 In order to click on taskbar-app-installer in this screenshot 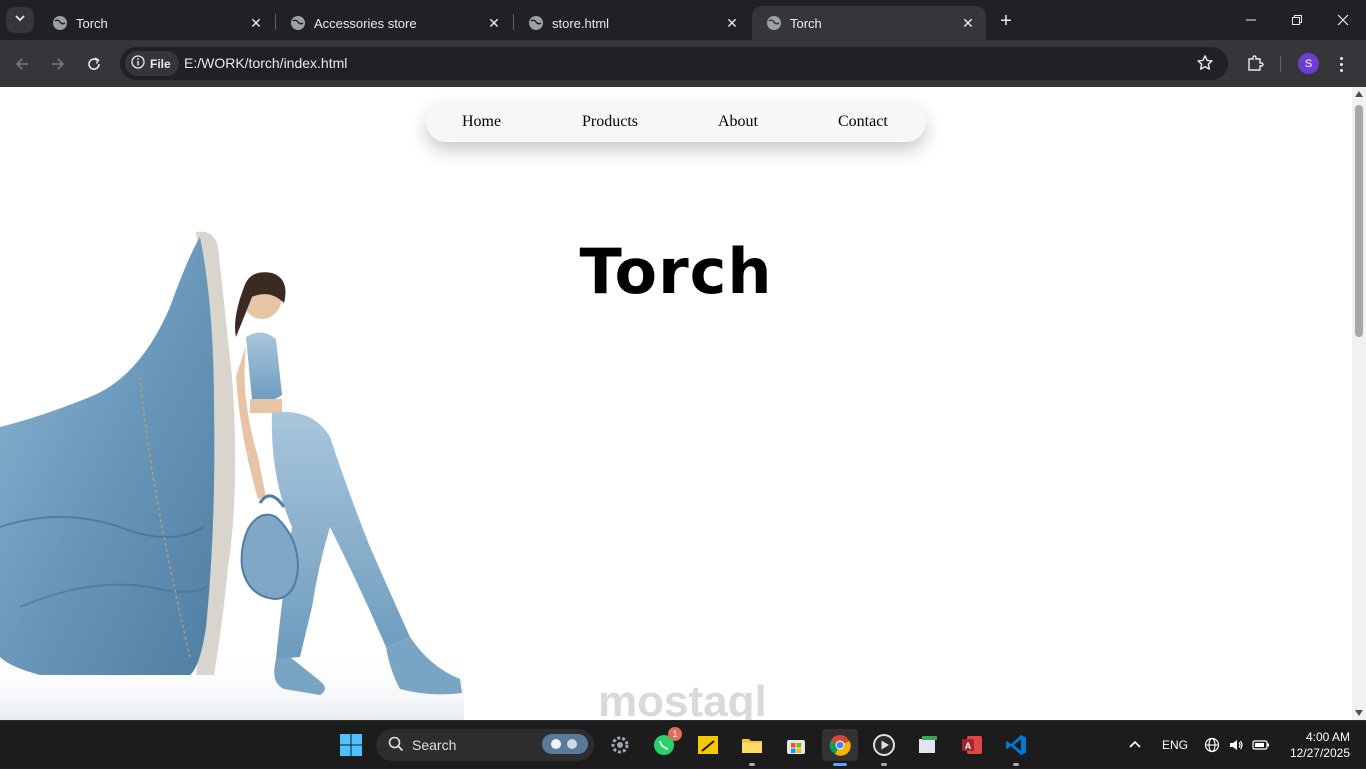, I will do `click(928, 745)`.